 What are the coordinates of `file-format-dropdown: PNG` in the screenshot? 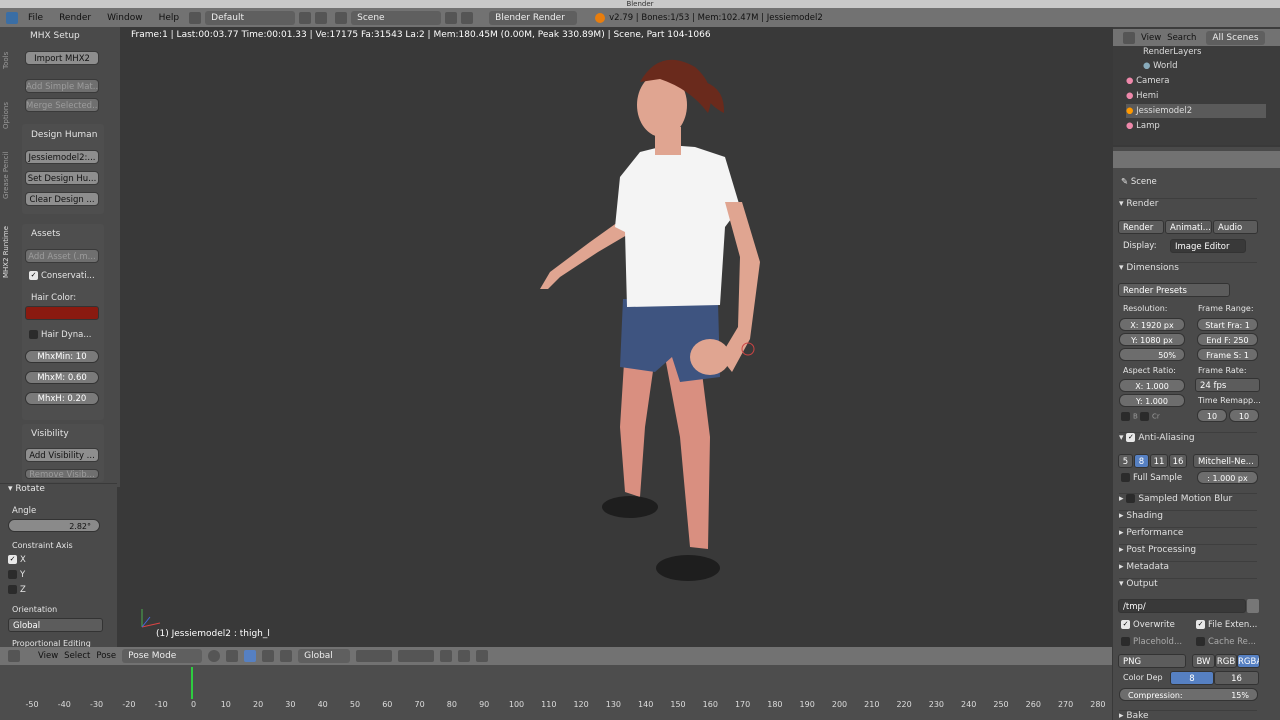 It's located at (1152, 661).